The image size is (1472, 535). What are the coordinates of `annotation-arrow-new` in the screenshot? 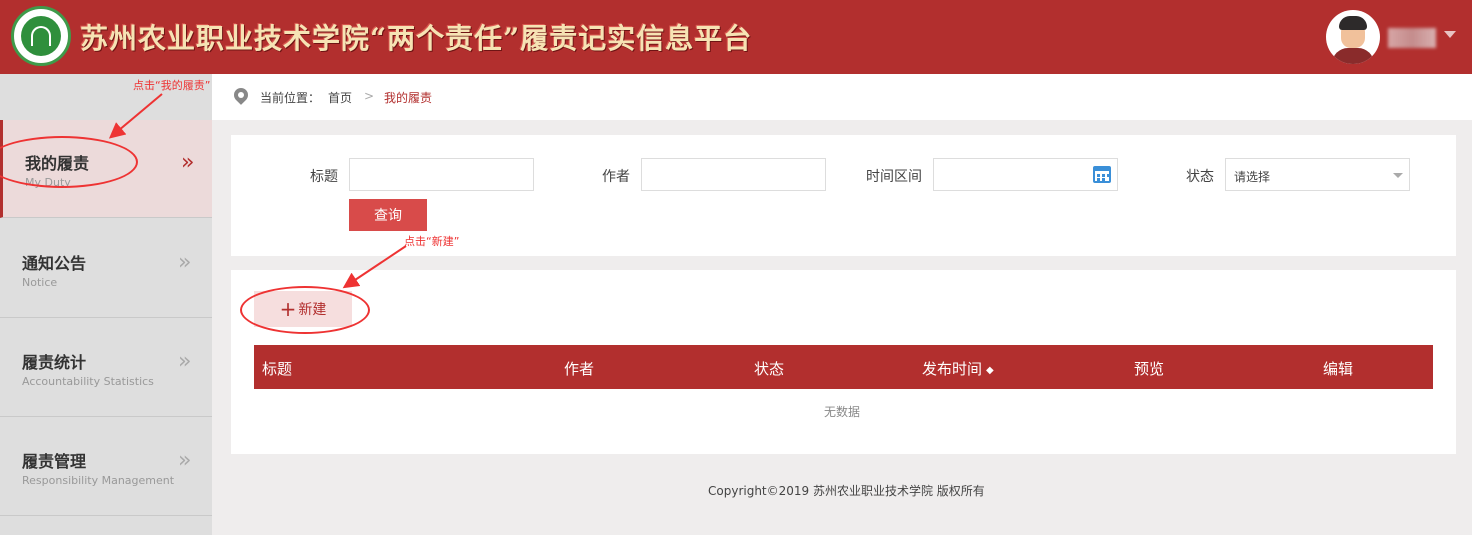 It's located at (374, 267).